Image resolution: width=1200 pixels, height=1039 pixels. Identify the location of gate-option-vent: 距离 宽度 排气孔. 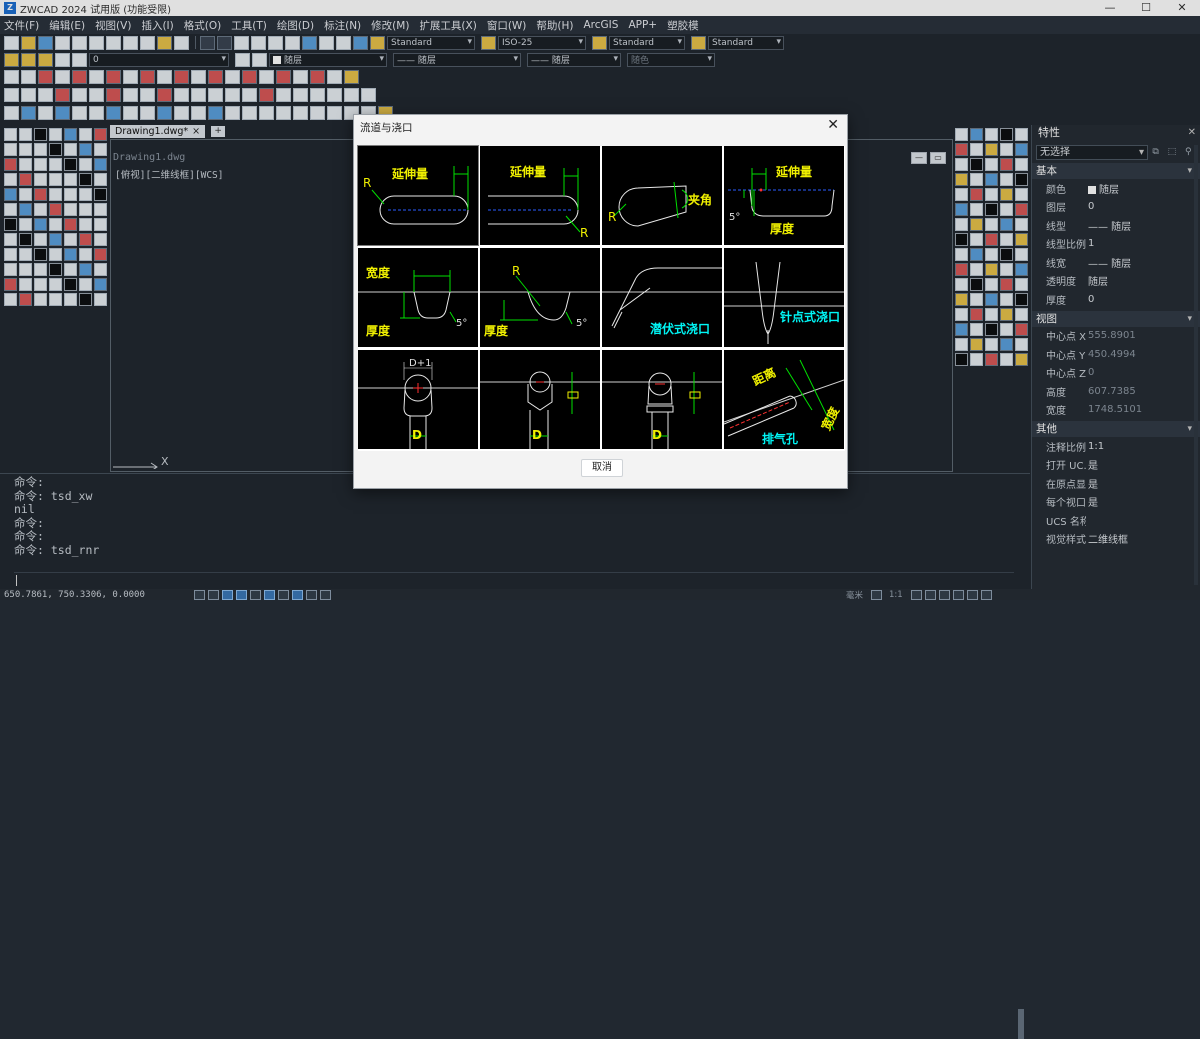
(784, 399).